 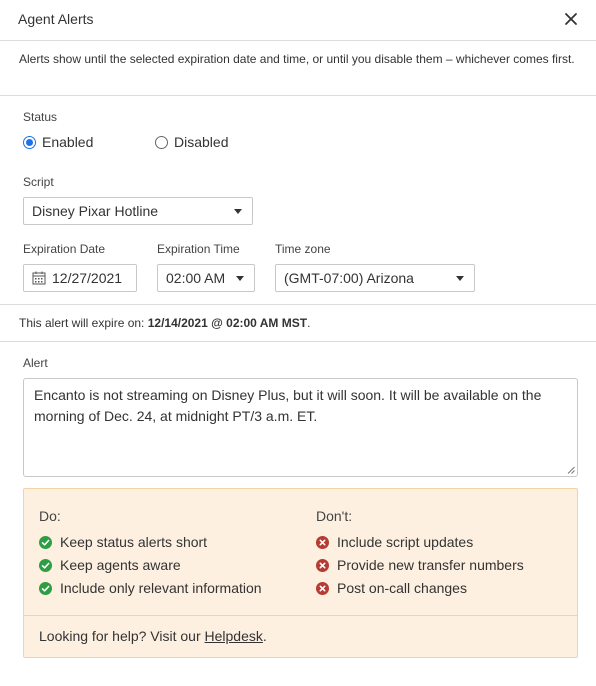 I want to click on help-suffix: ., so click(x=264, y=636).